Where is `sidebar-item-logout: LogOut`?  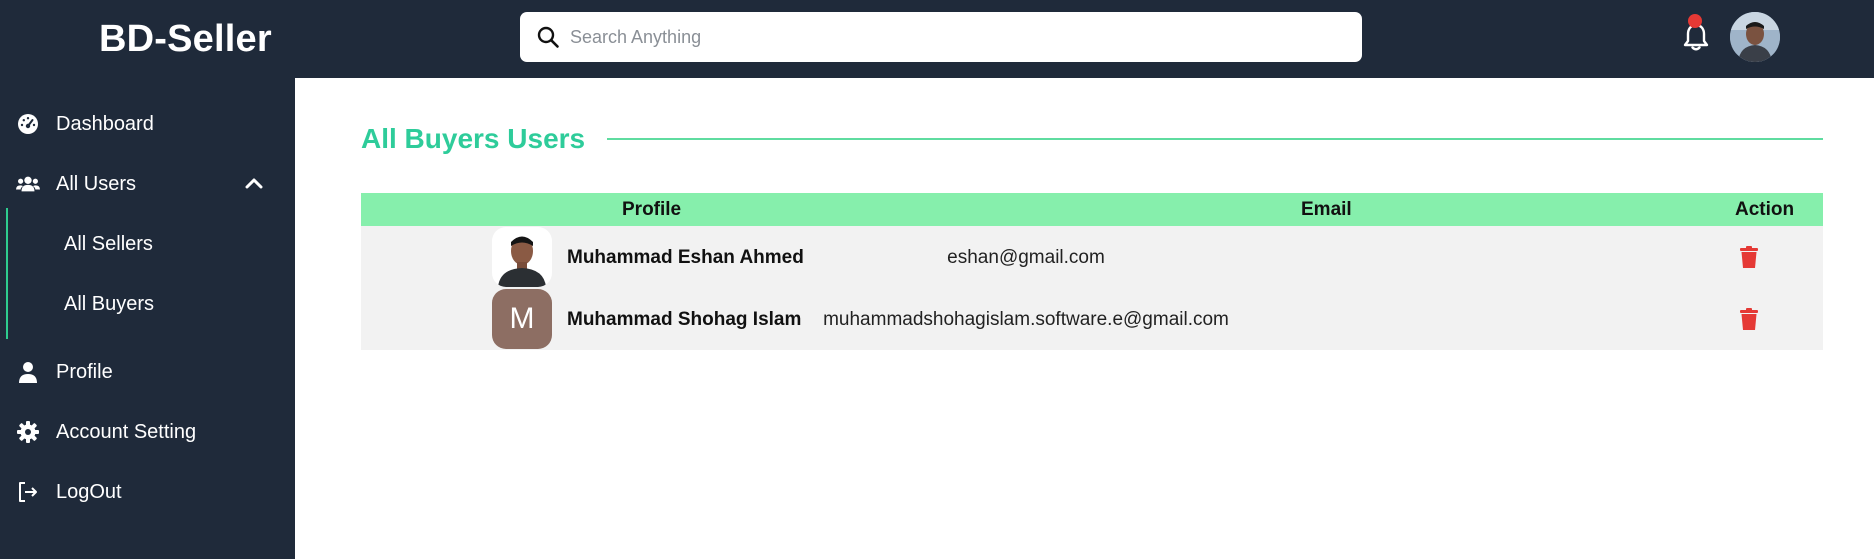
sidebar-item-logout: LogOut is located at coordinates (147, 492).